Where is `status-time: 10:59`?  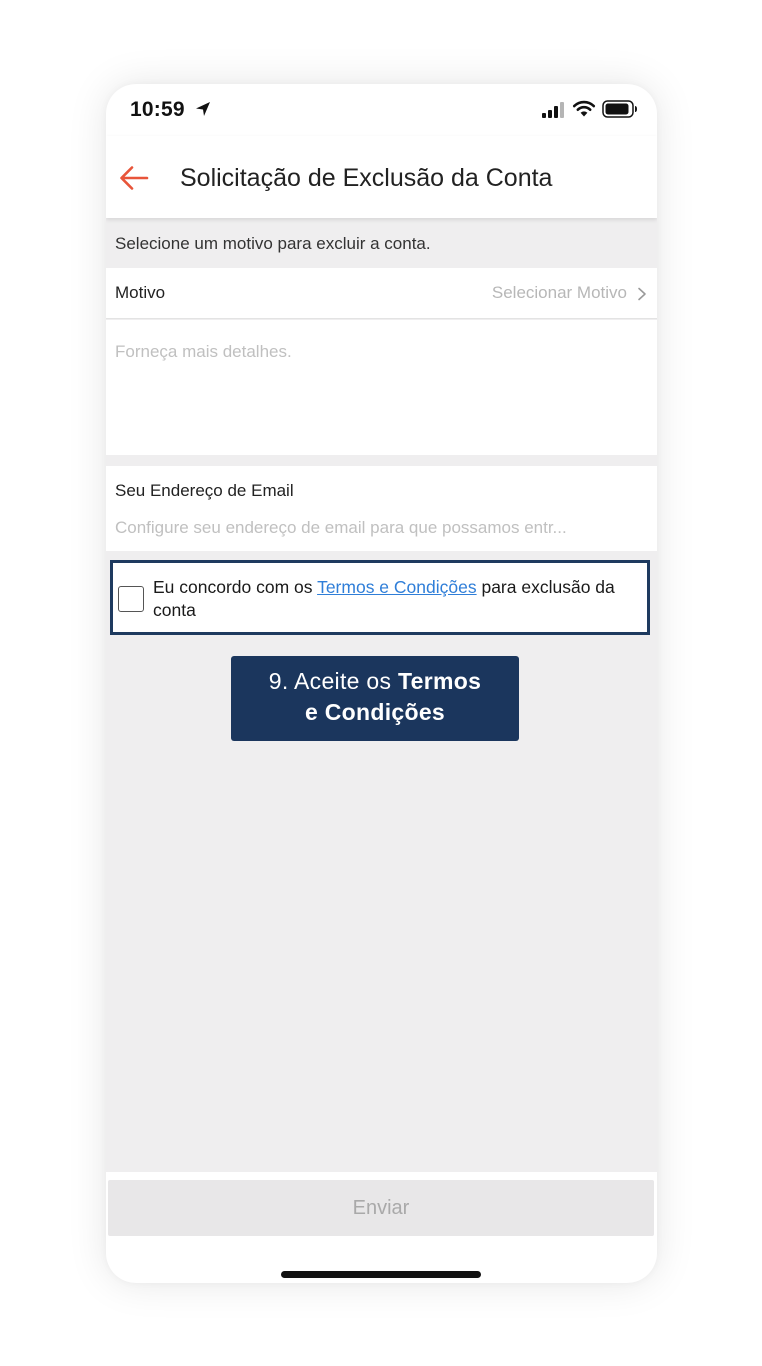 status-time: 10:59 is located at coordinates (157, 109).